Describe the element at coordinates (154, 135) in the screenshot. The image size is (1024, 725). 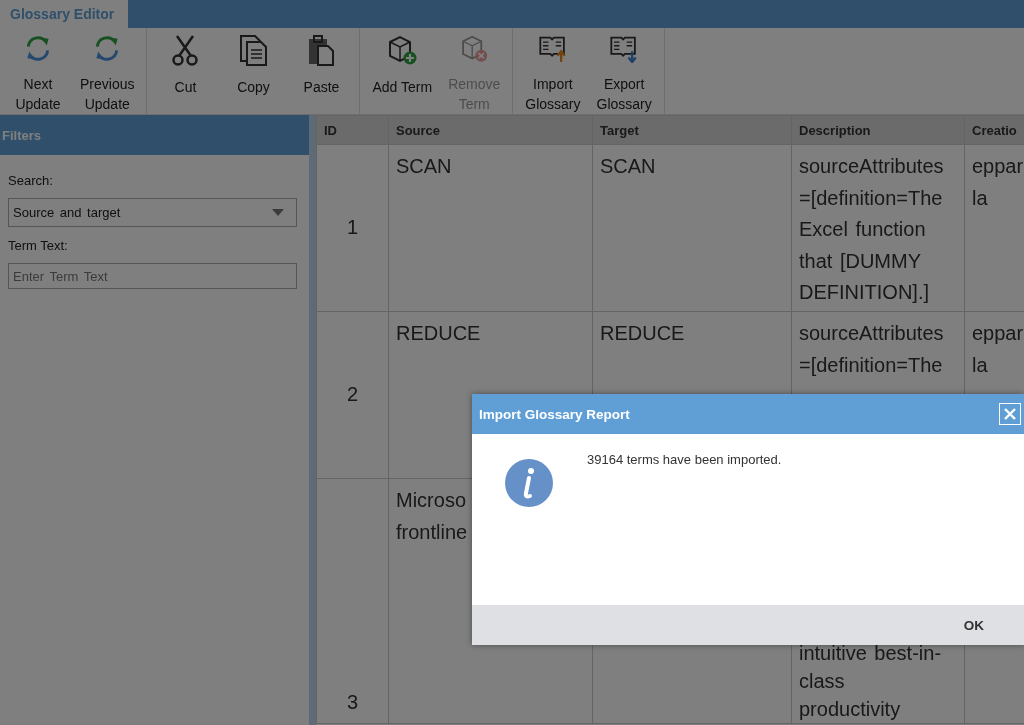
I see `panel-title: Filters` at that location.